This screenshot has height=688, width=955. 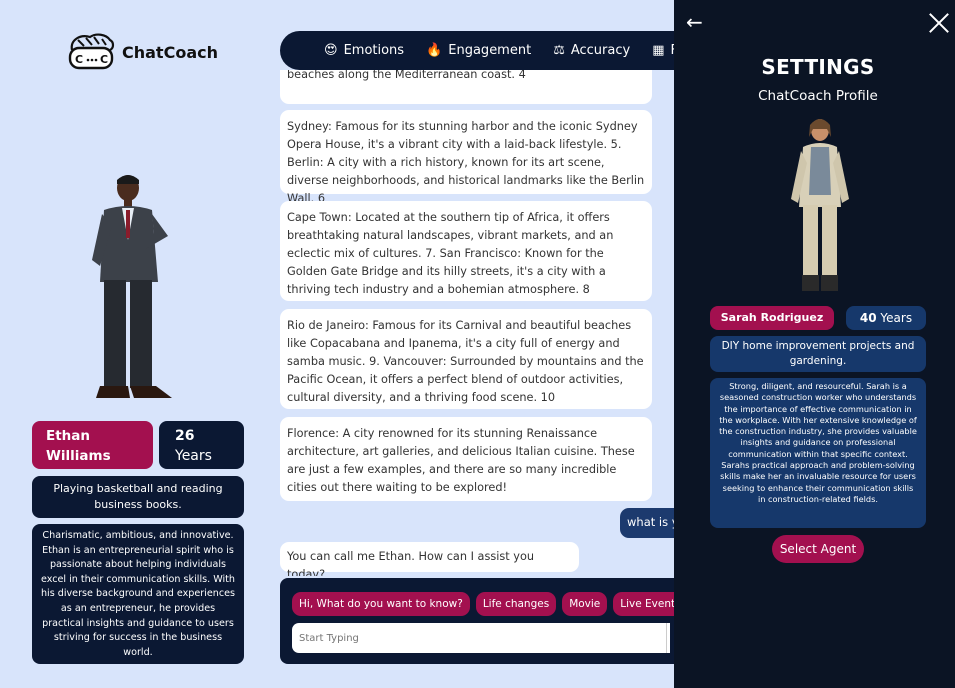 What do you see at coordinates (481, 638) in the screenshot?
I see `message-input` at bounding box center [481, 638].